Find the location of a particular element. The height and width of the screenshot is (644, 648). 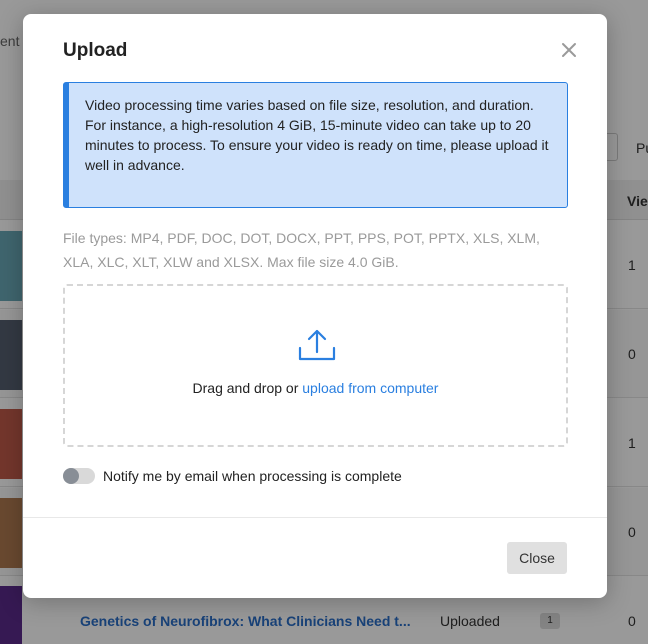

upload-icon is located at coordinates (317, 345).